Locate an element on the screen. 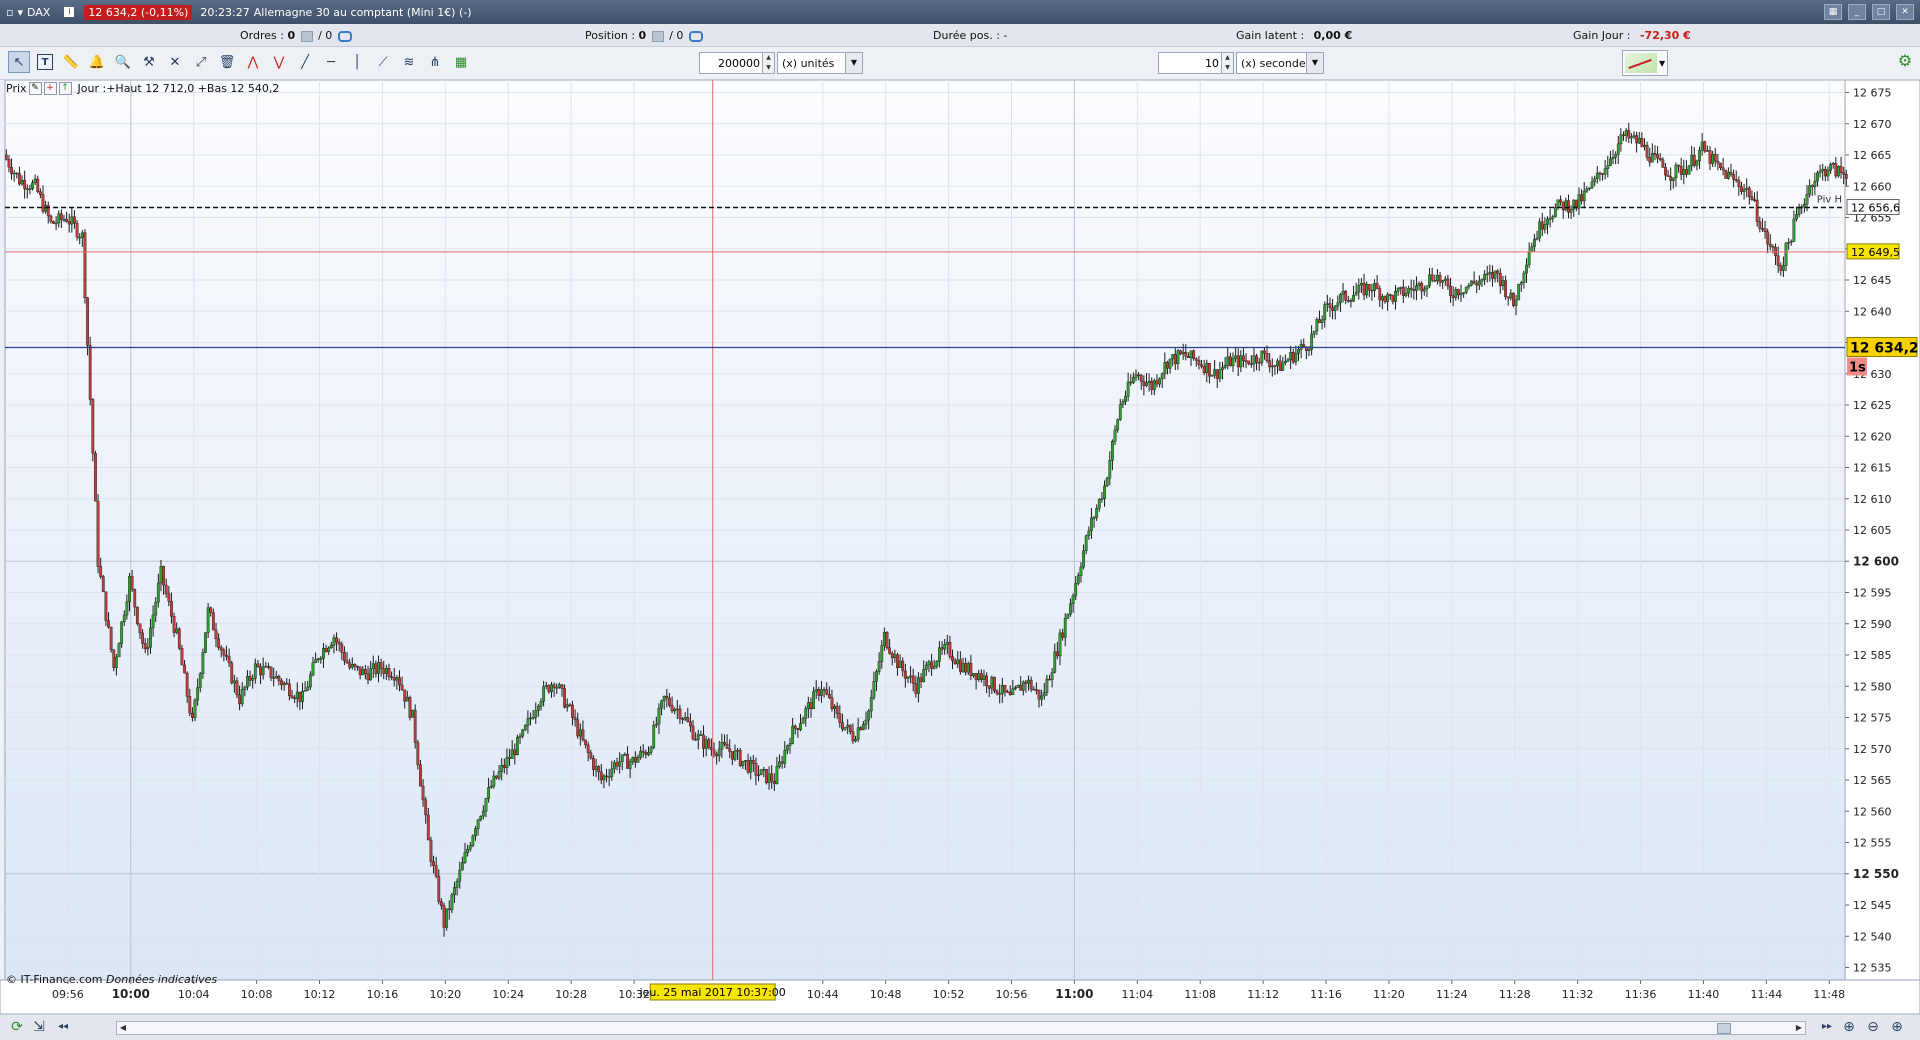  symbol-selector: ▫ ▾ DAX is located at coordinates (28, 12).